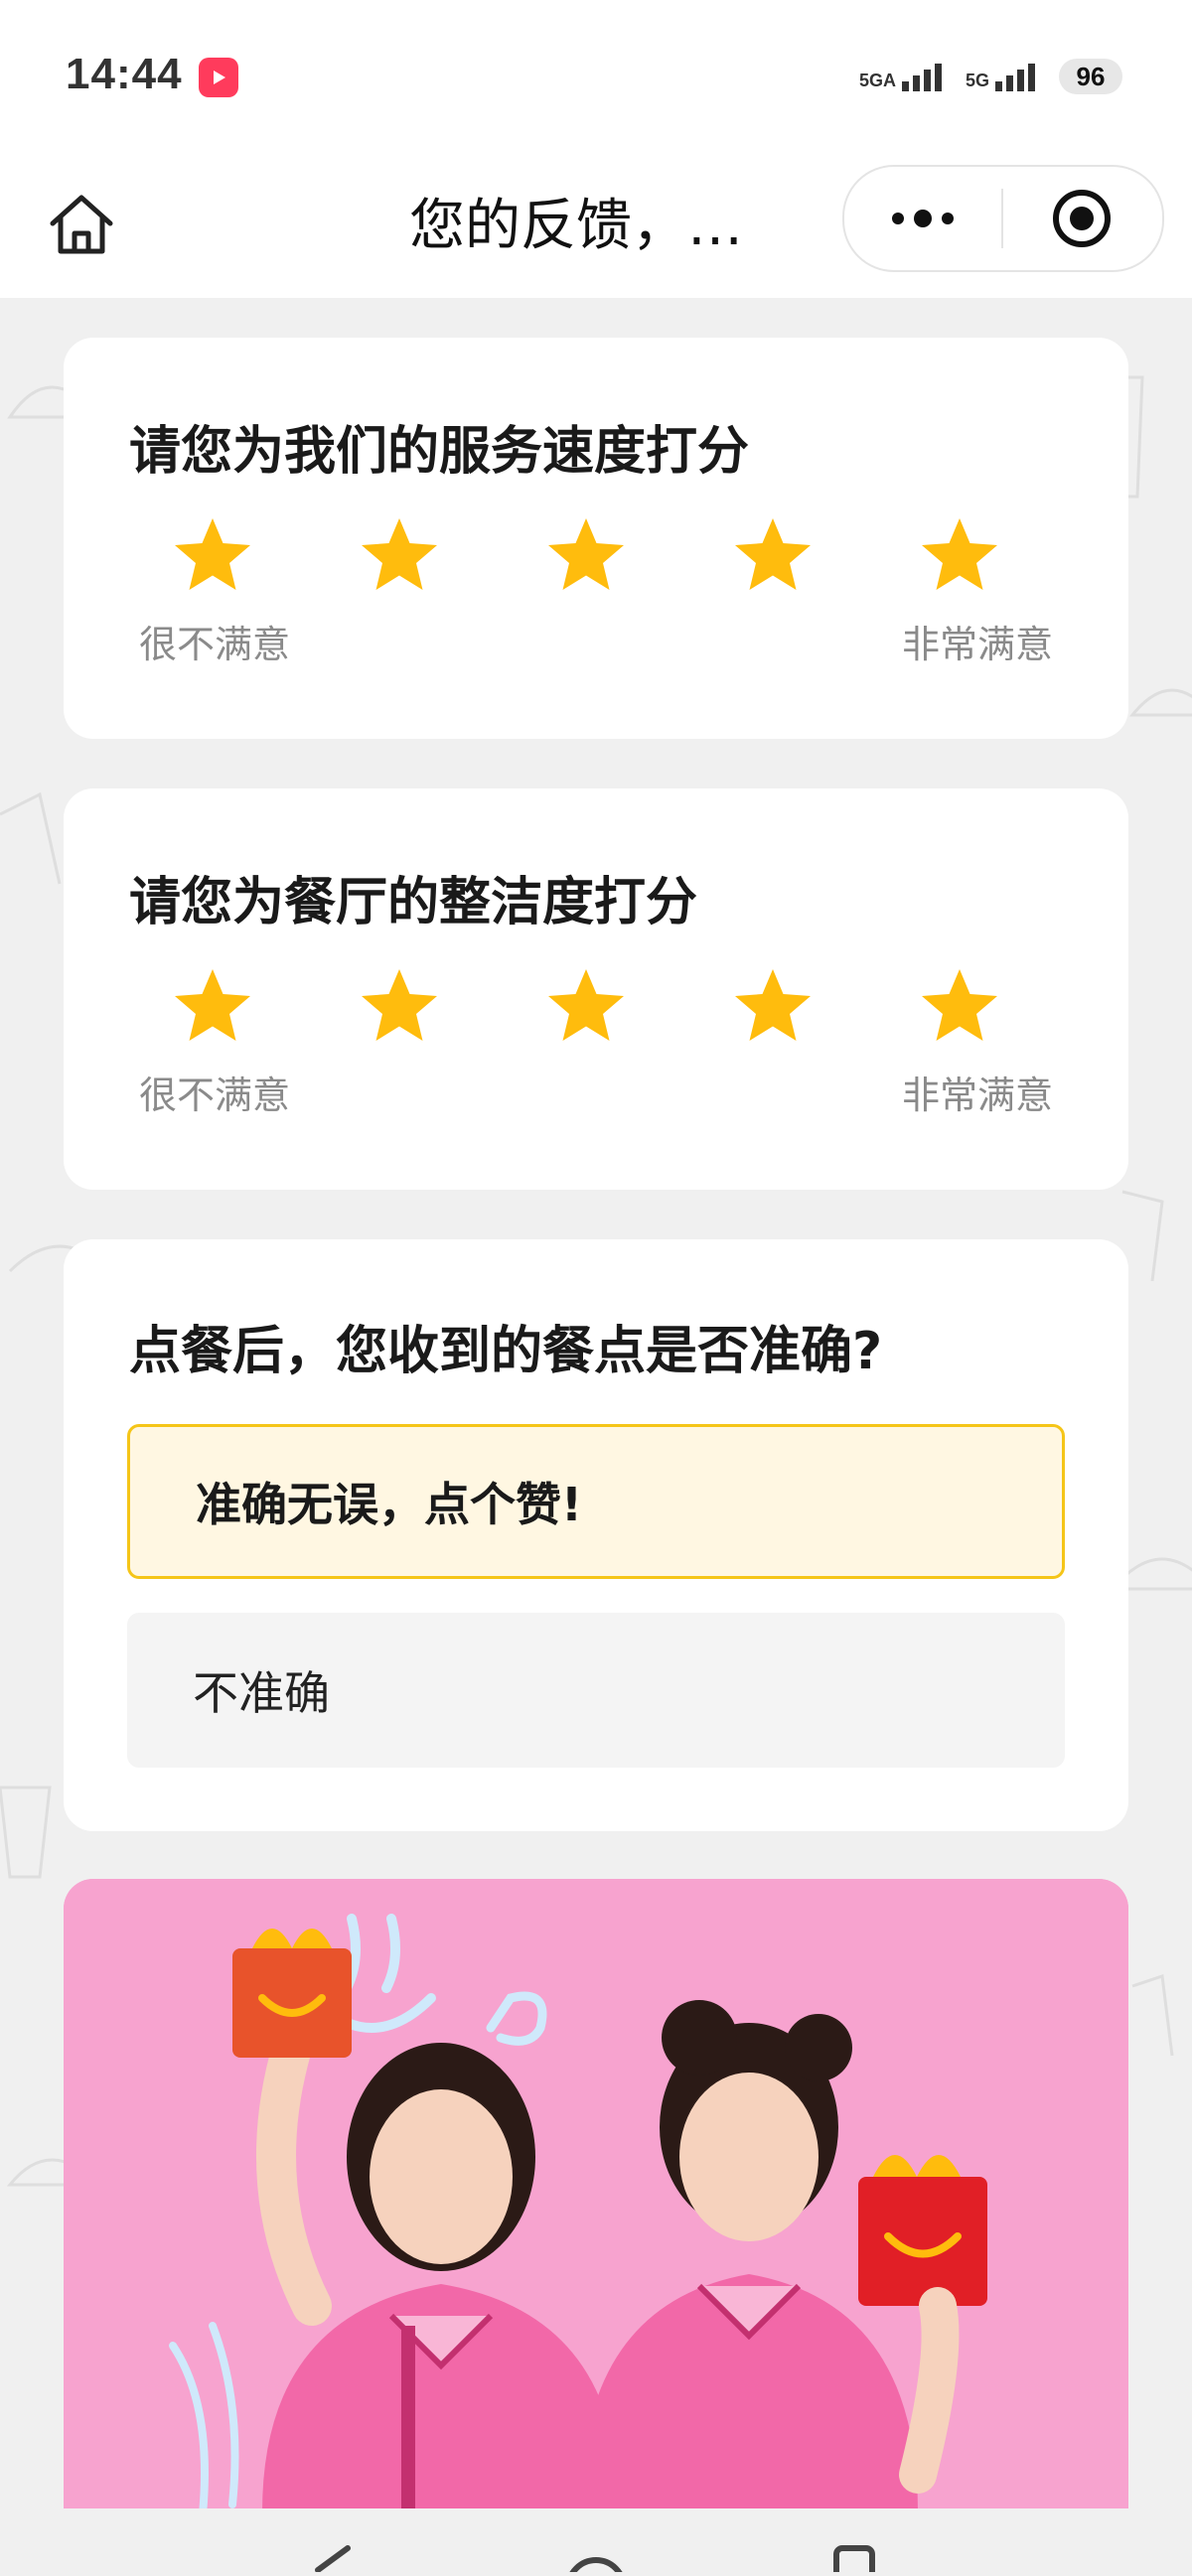 This screenshot has width=1192, height=2576. I want to click on recents-icon, so click(854, 2561).